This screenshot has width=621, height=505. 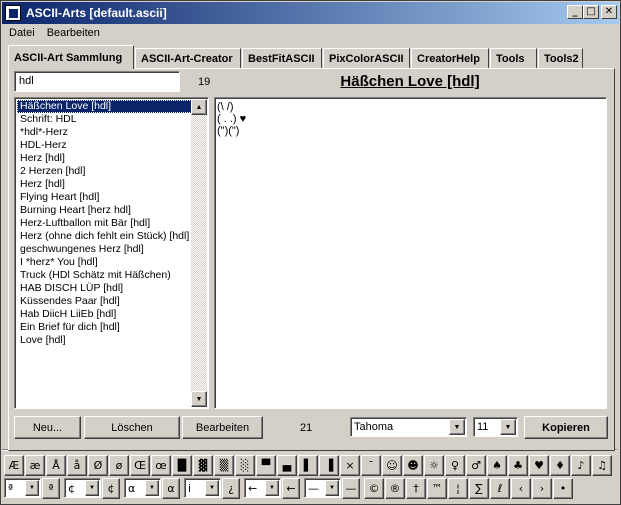 What do you see at coordinates (72, 33) in the screenshot?
I see `menu-bearbeiten: Bearbeiten` at bounding box center [72, 33].